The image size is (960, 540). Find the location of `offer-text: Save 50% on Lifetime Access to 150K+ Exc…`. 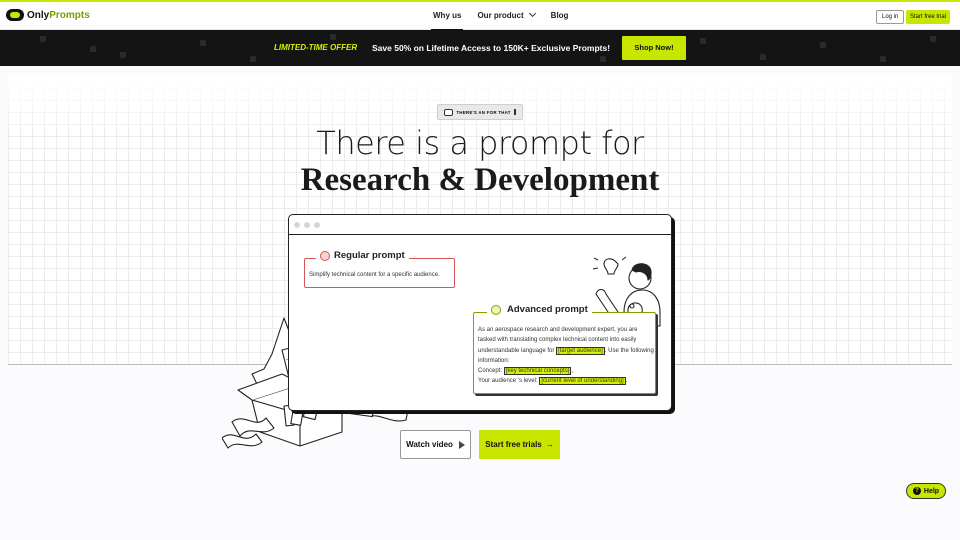

offer-text: Save 50% on Lifetime Access to 150K+ Exc… is located at coordinates (491, 48).